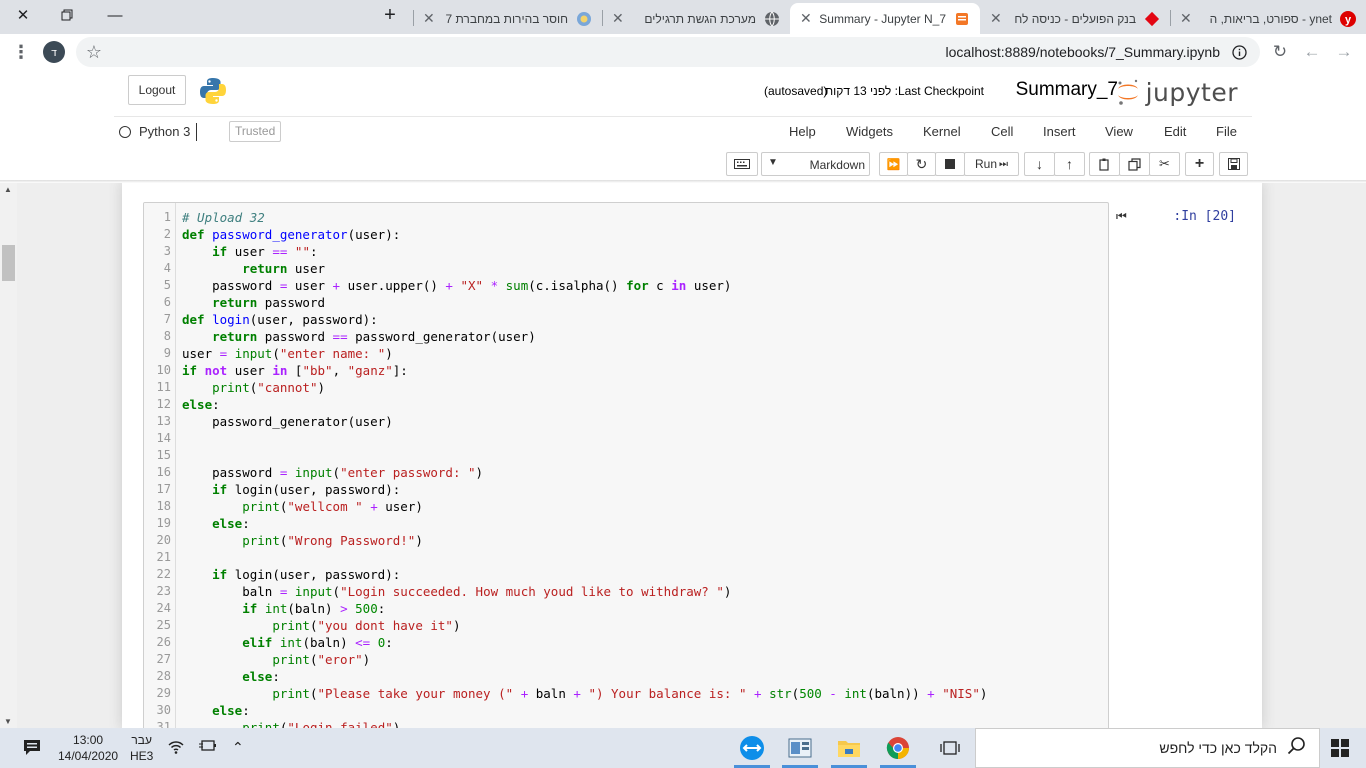 The image size is (1366, 768). I want to click on code-line: if not user in ["bb", "ganz"]:, so click(295, 370).